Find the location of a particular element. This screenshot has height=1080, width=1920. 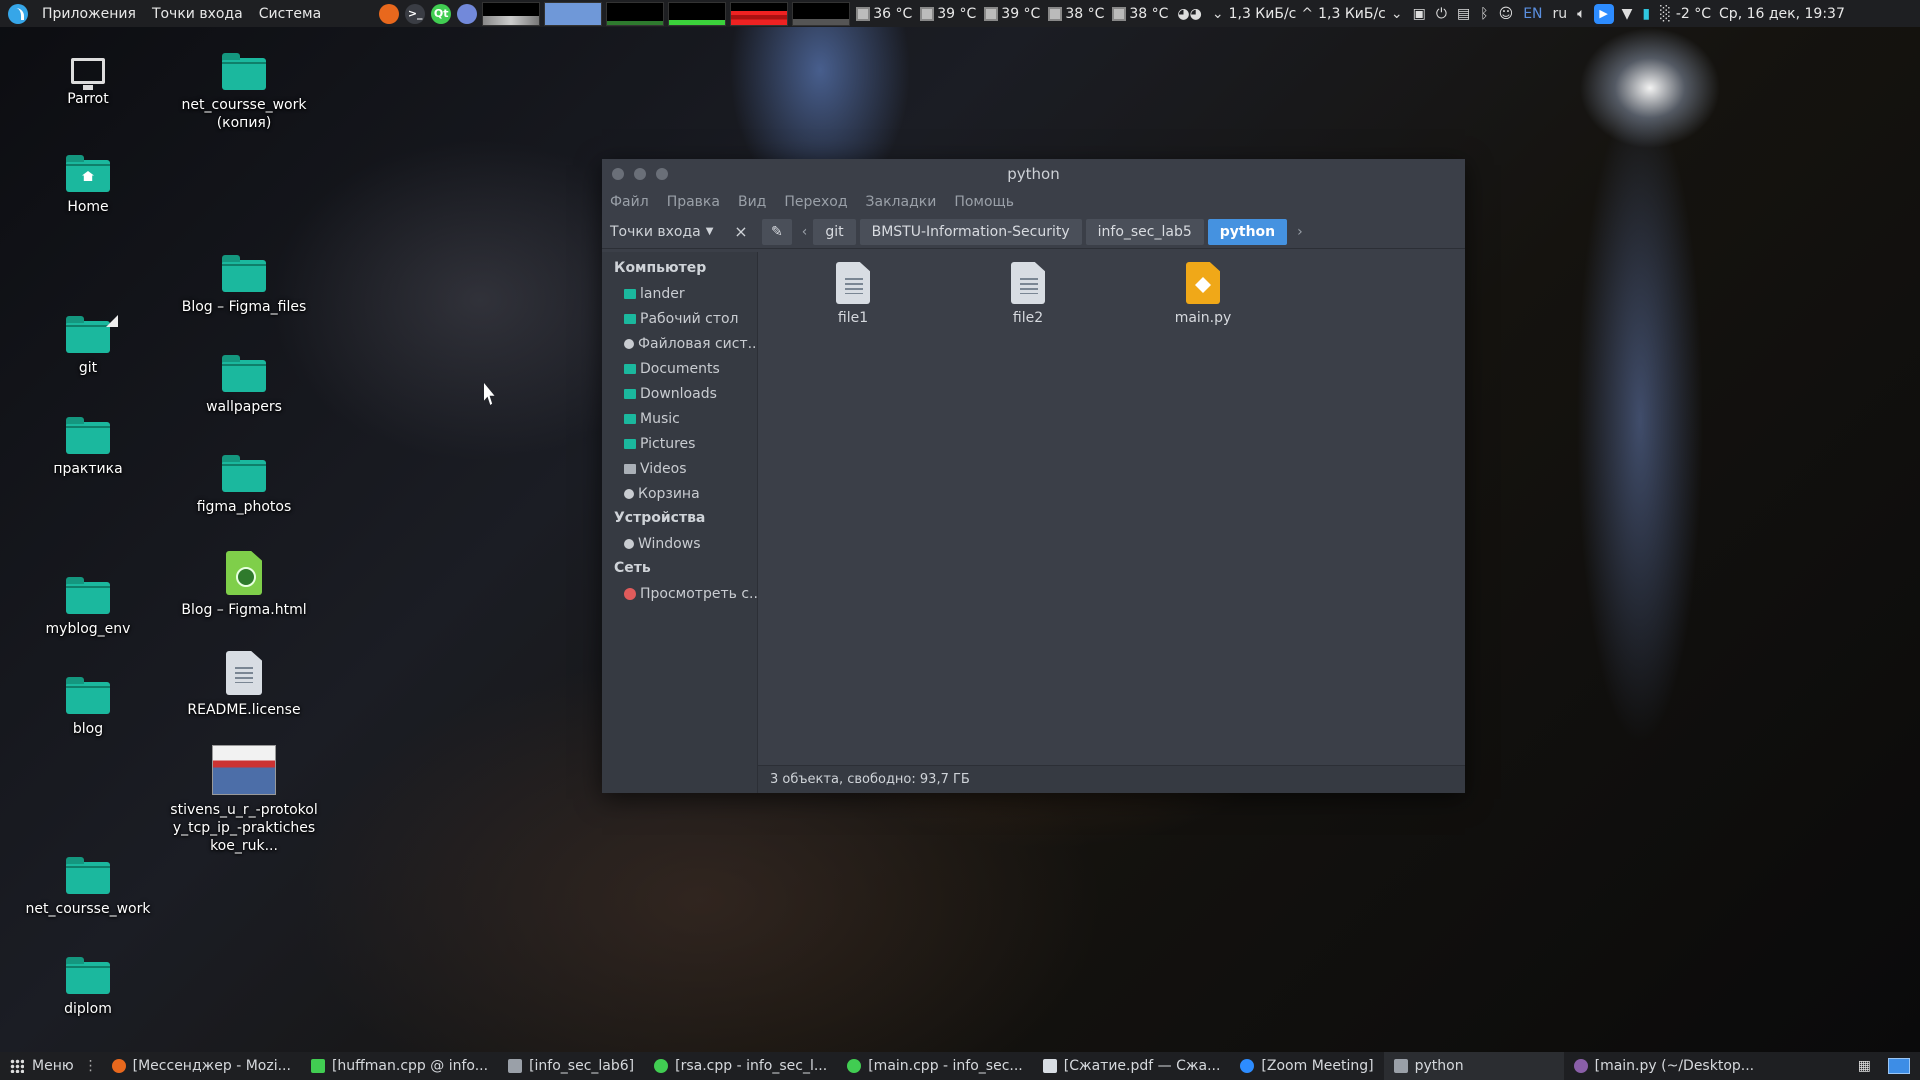

desktop-icon-figma-photos: figma_photos is located at coordinates (244, 485).